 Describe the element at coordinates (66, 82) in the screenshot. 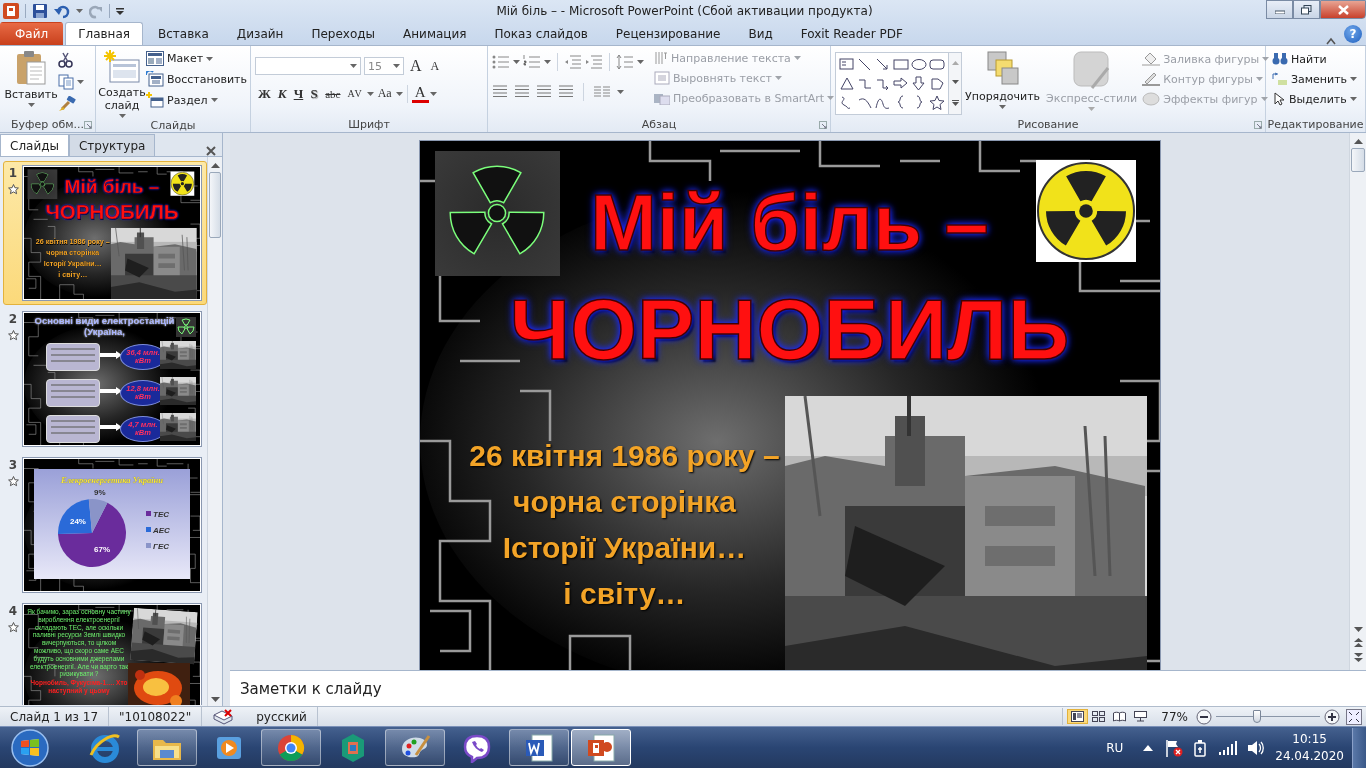

I see `copy-icon` at that location.